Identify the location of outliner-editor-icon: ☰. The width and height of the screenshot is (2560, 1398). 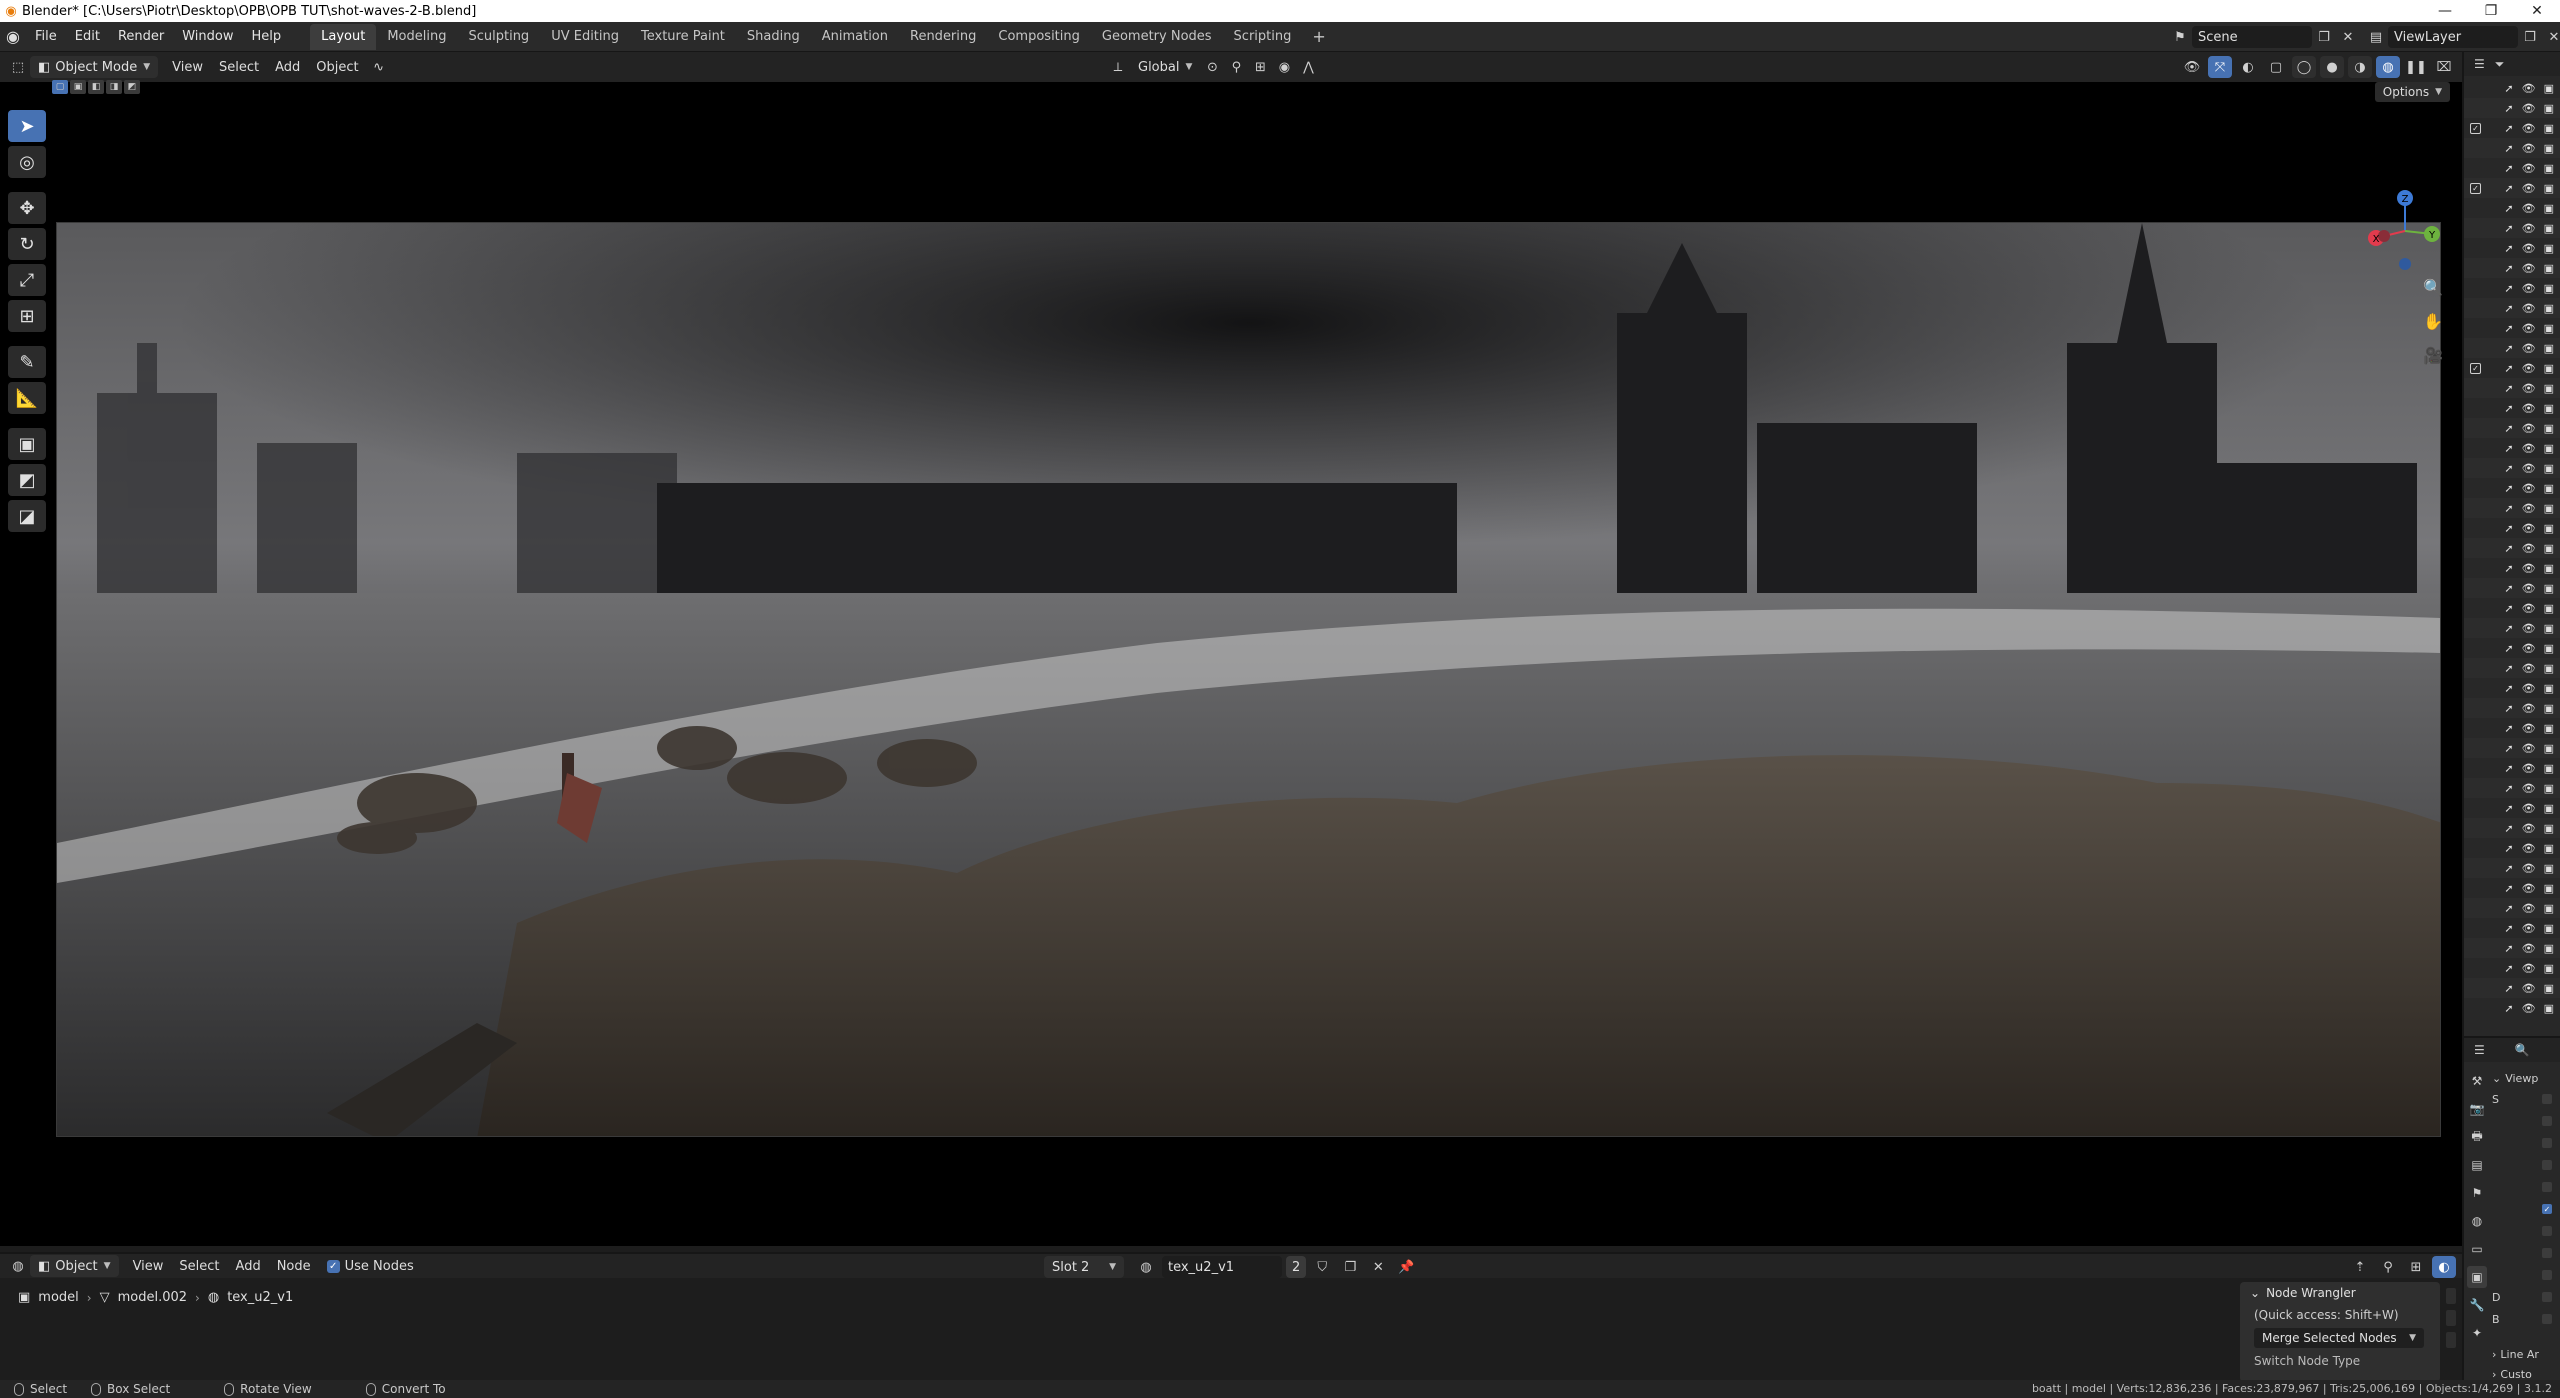
(2479, 64).